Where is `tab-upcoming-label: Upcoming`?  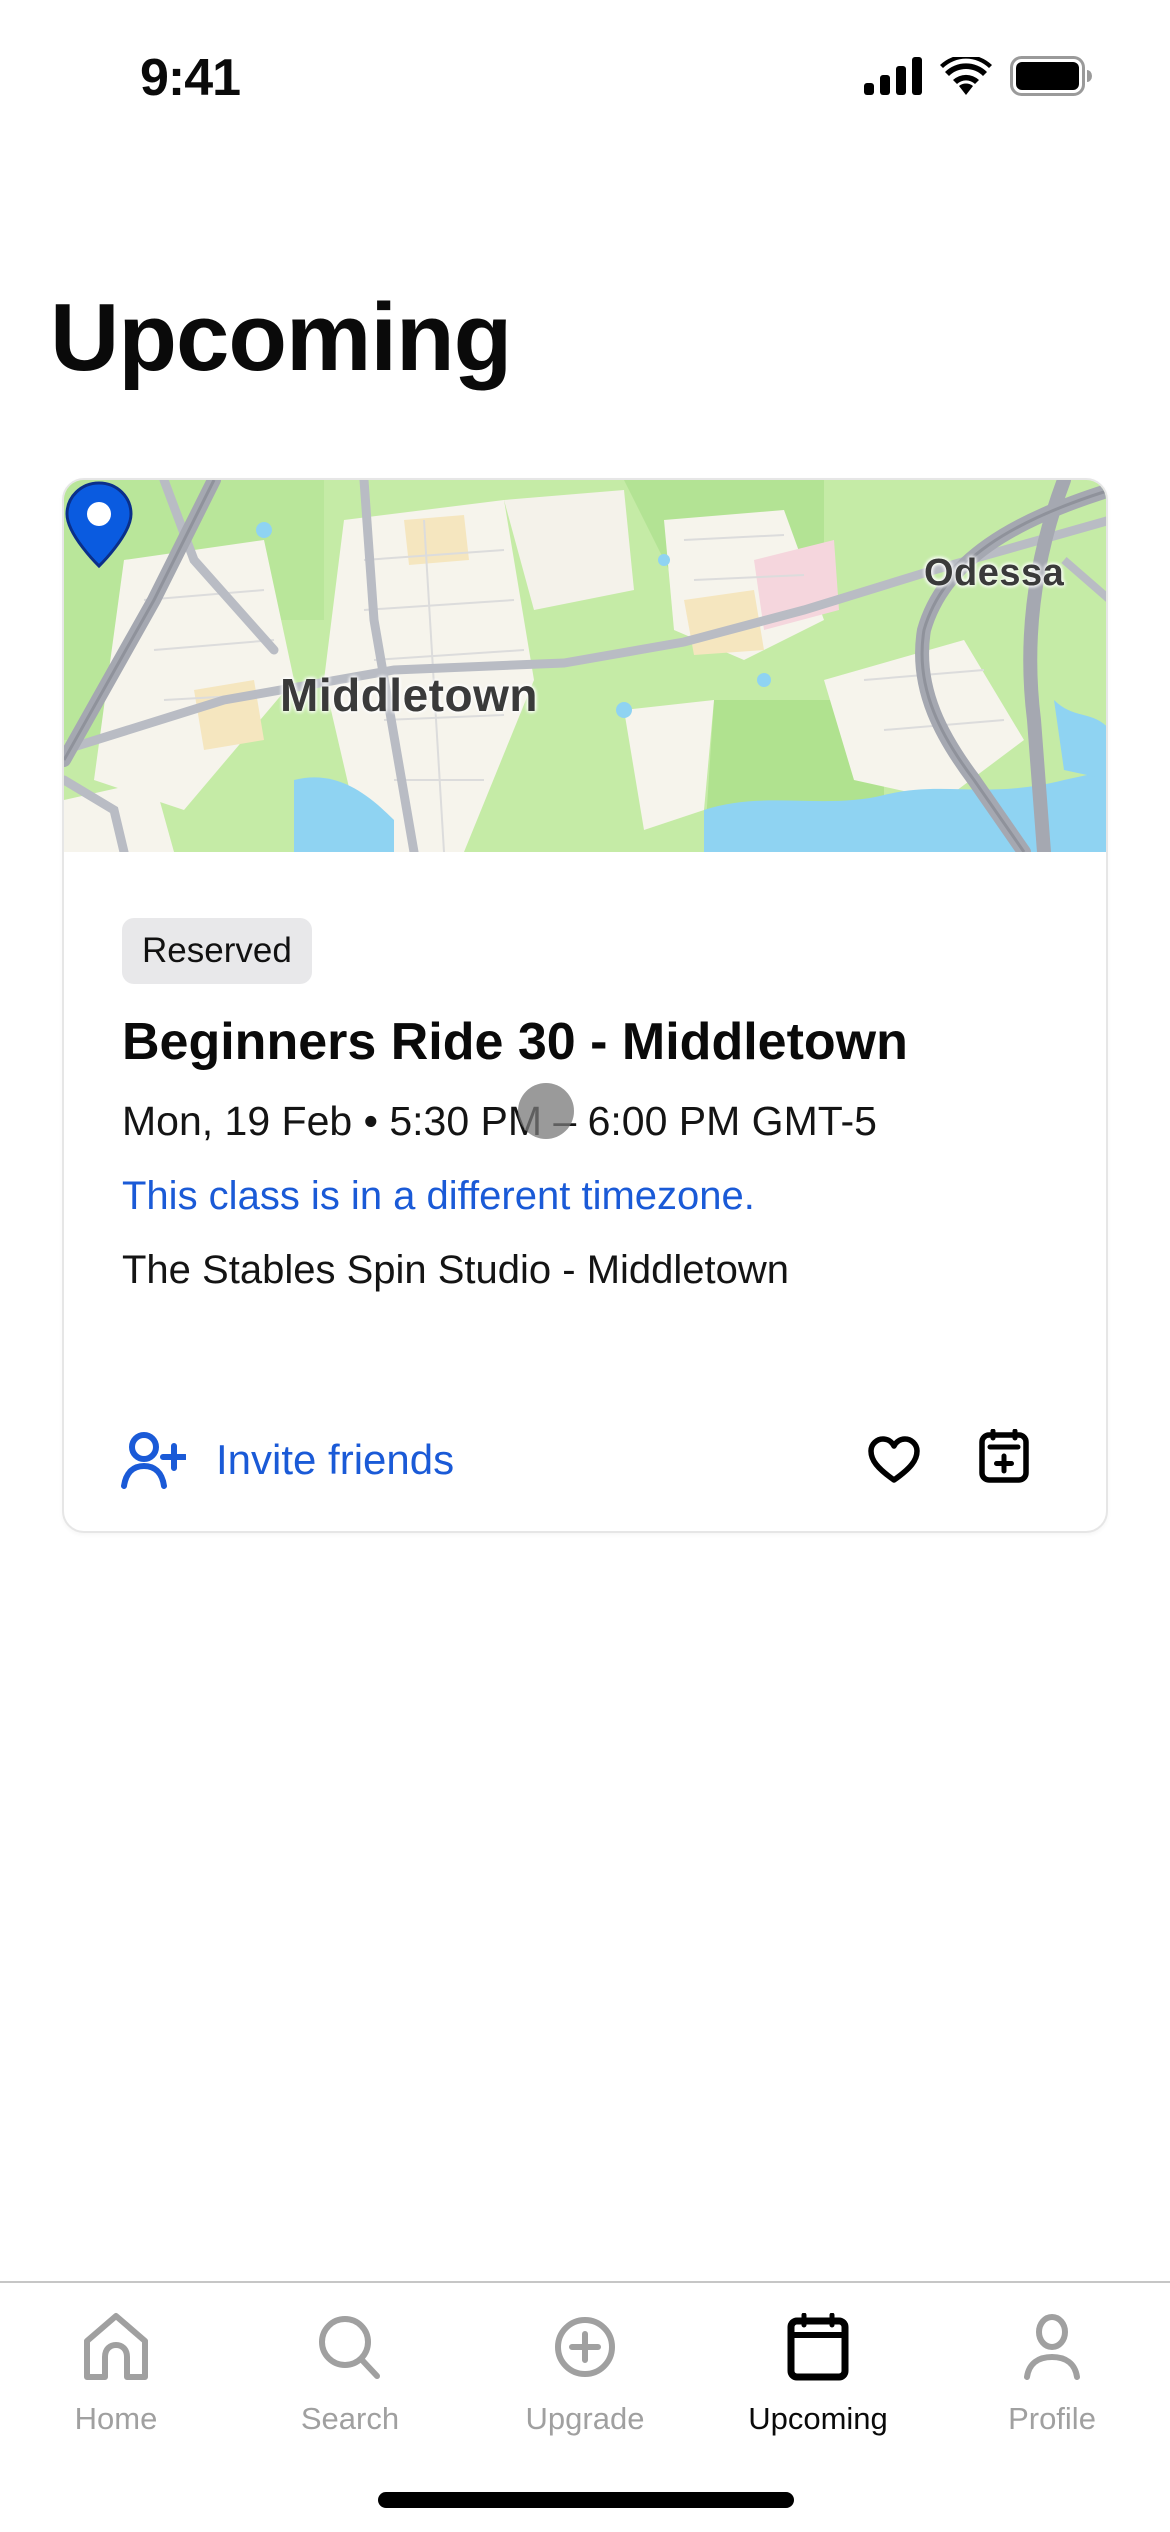 tab-upcoming-label: Upcoming is located at coordinates (818, 2418).